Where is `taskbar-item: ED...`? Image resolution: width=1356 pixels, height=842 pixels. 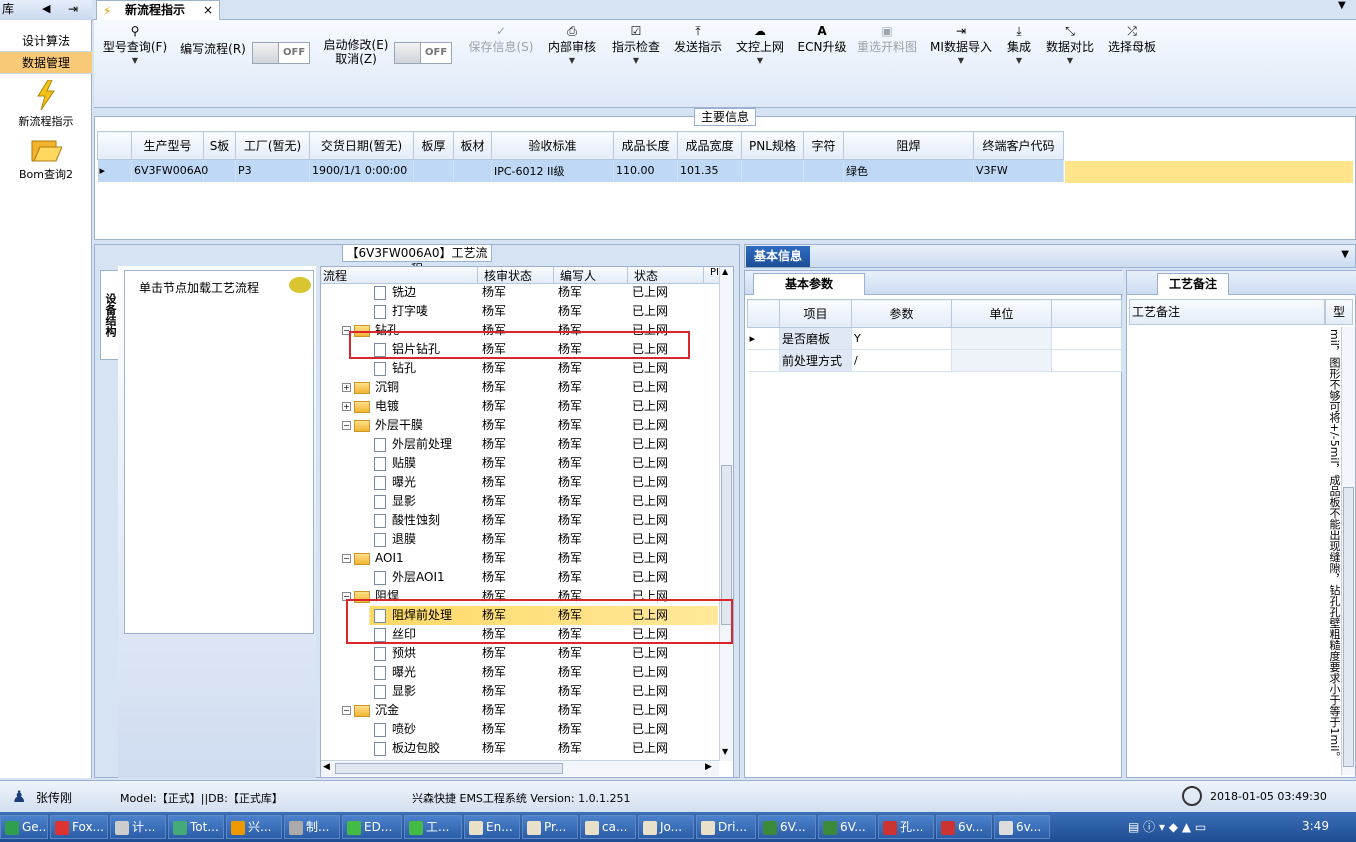 taskbar-item: ED... is located at coordinates (372, 827).